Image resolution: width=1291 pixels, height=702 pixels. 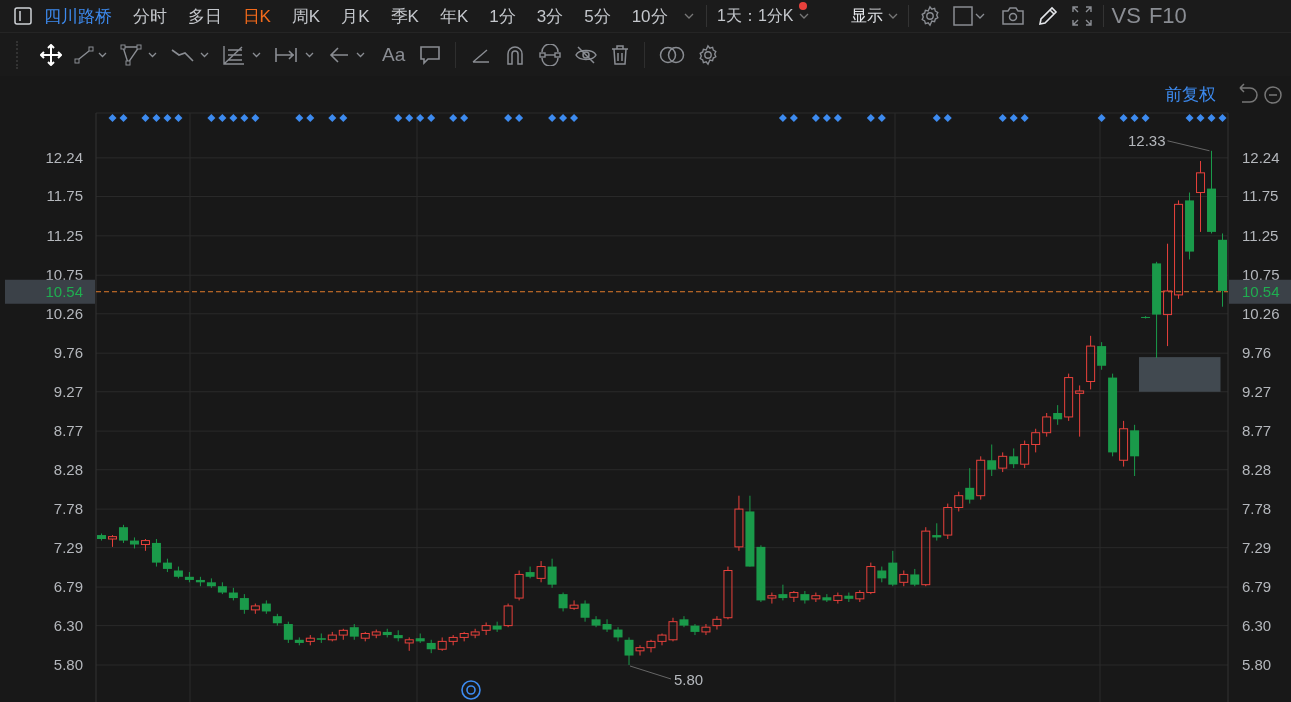 What do you see at coordinates (471, 690) in the screenshot?
I see `event-icon` at bounding box center [471, 690].